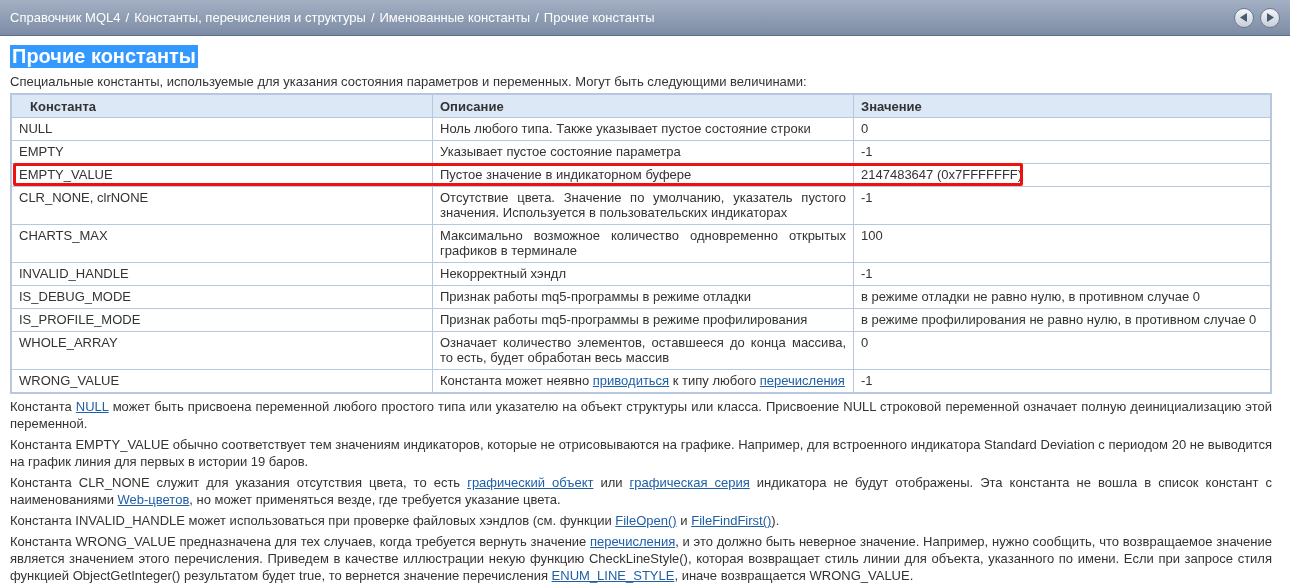 This screenshot has height=587, width=1290. I want to click on table-cell: Ноль любого типа. Также указывает пустое состояние строки, so click(643, 129).